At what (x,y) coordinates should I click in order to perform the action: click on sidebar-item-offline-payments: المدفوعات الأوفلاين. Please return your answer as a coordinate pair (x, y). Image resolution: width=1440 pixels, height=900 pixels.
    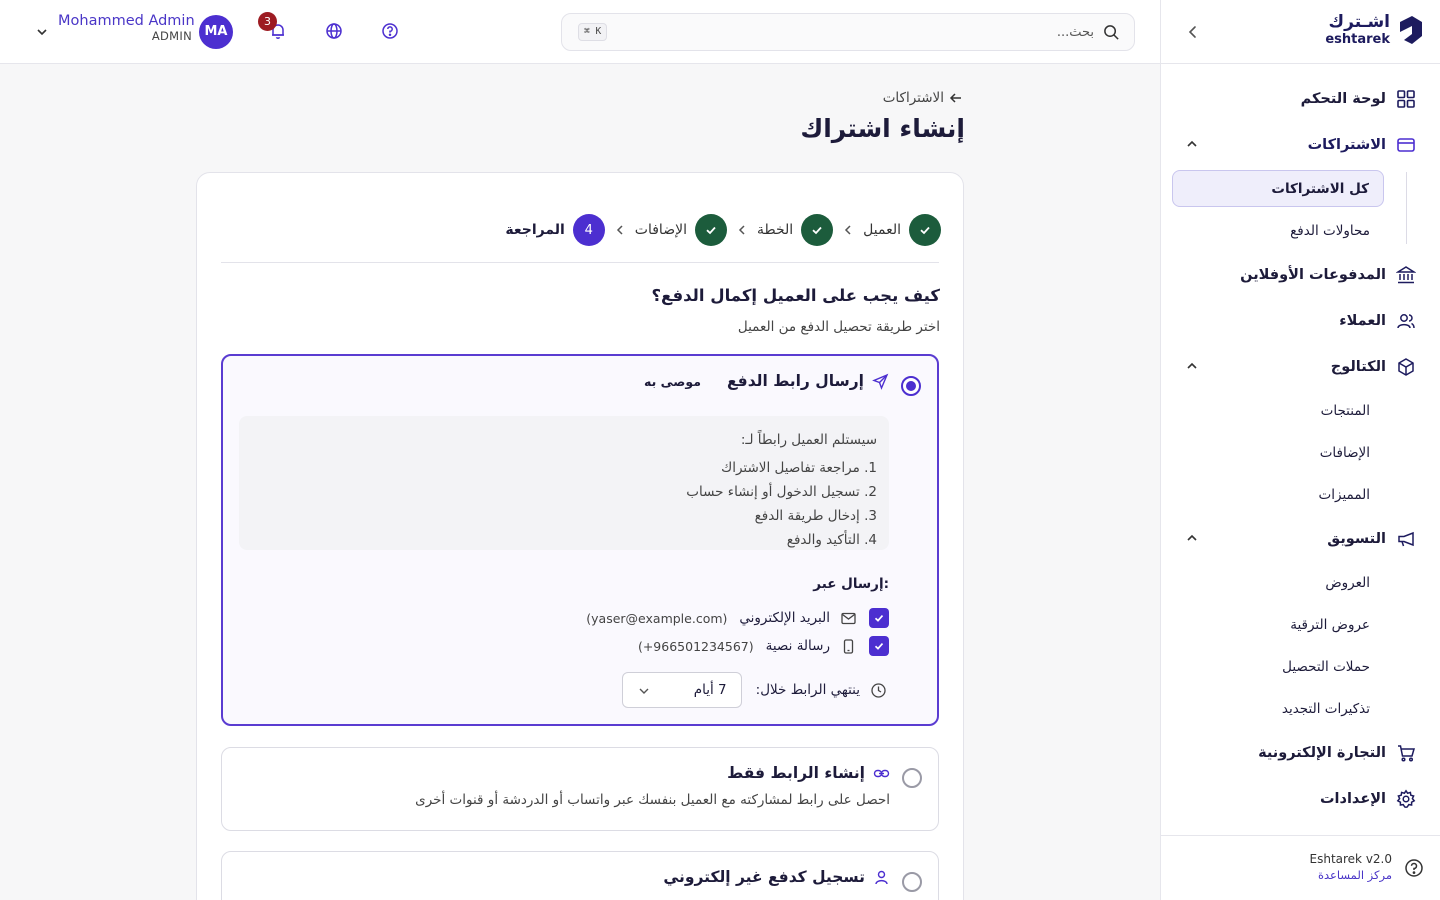
    Looking at the image, I should click on (1300, 275).